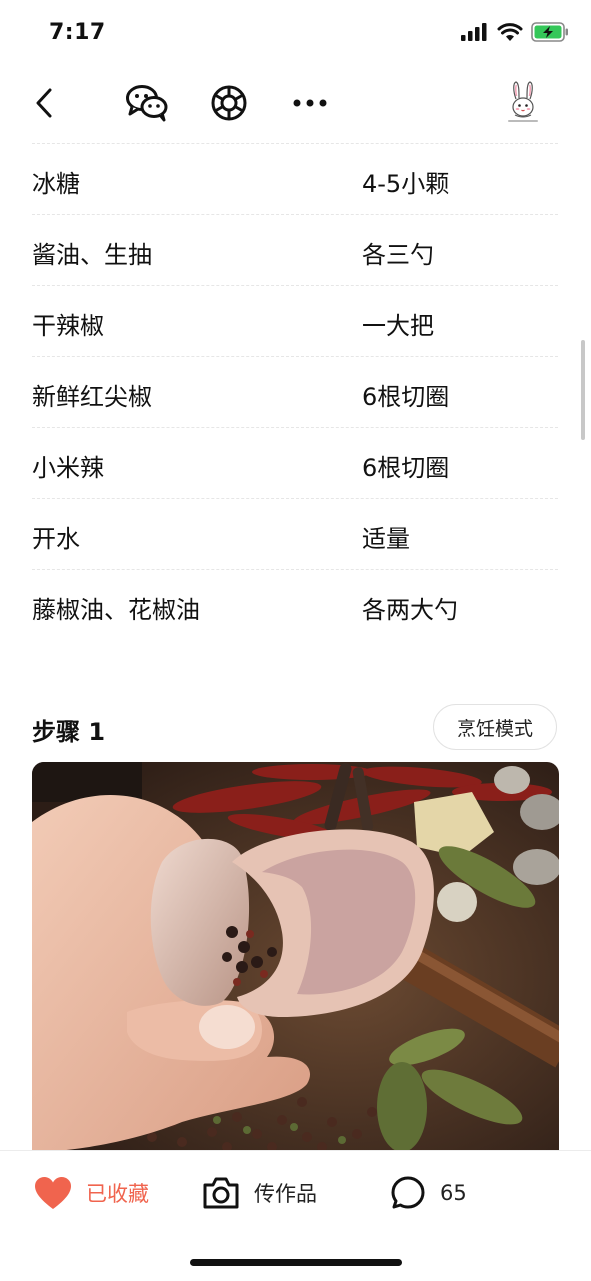 The height and width of the screenshot is (1281, 591). I want to click on ingredient-quantity: 适量, so click(386, 539).